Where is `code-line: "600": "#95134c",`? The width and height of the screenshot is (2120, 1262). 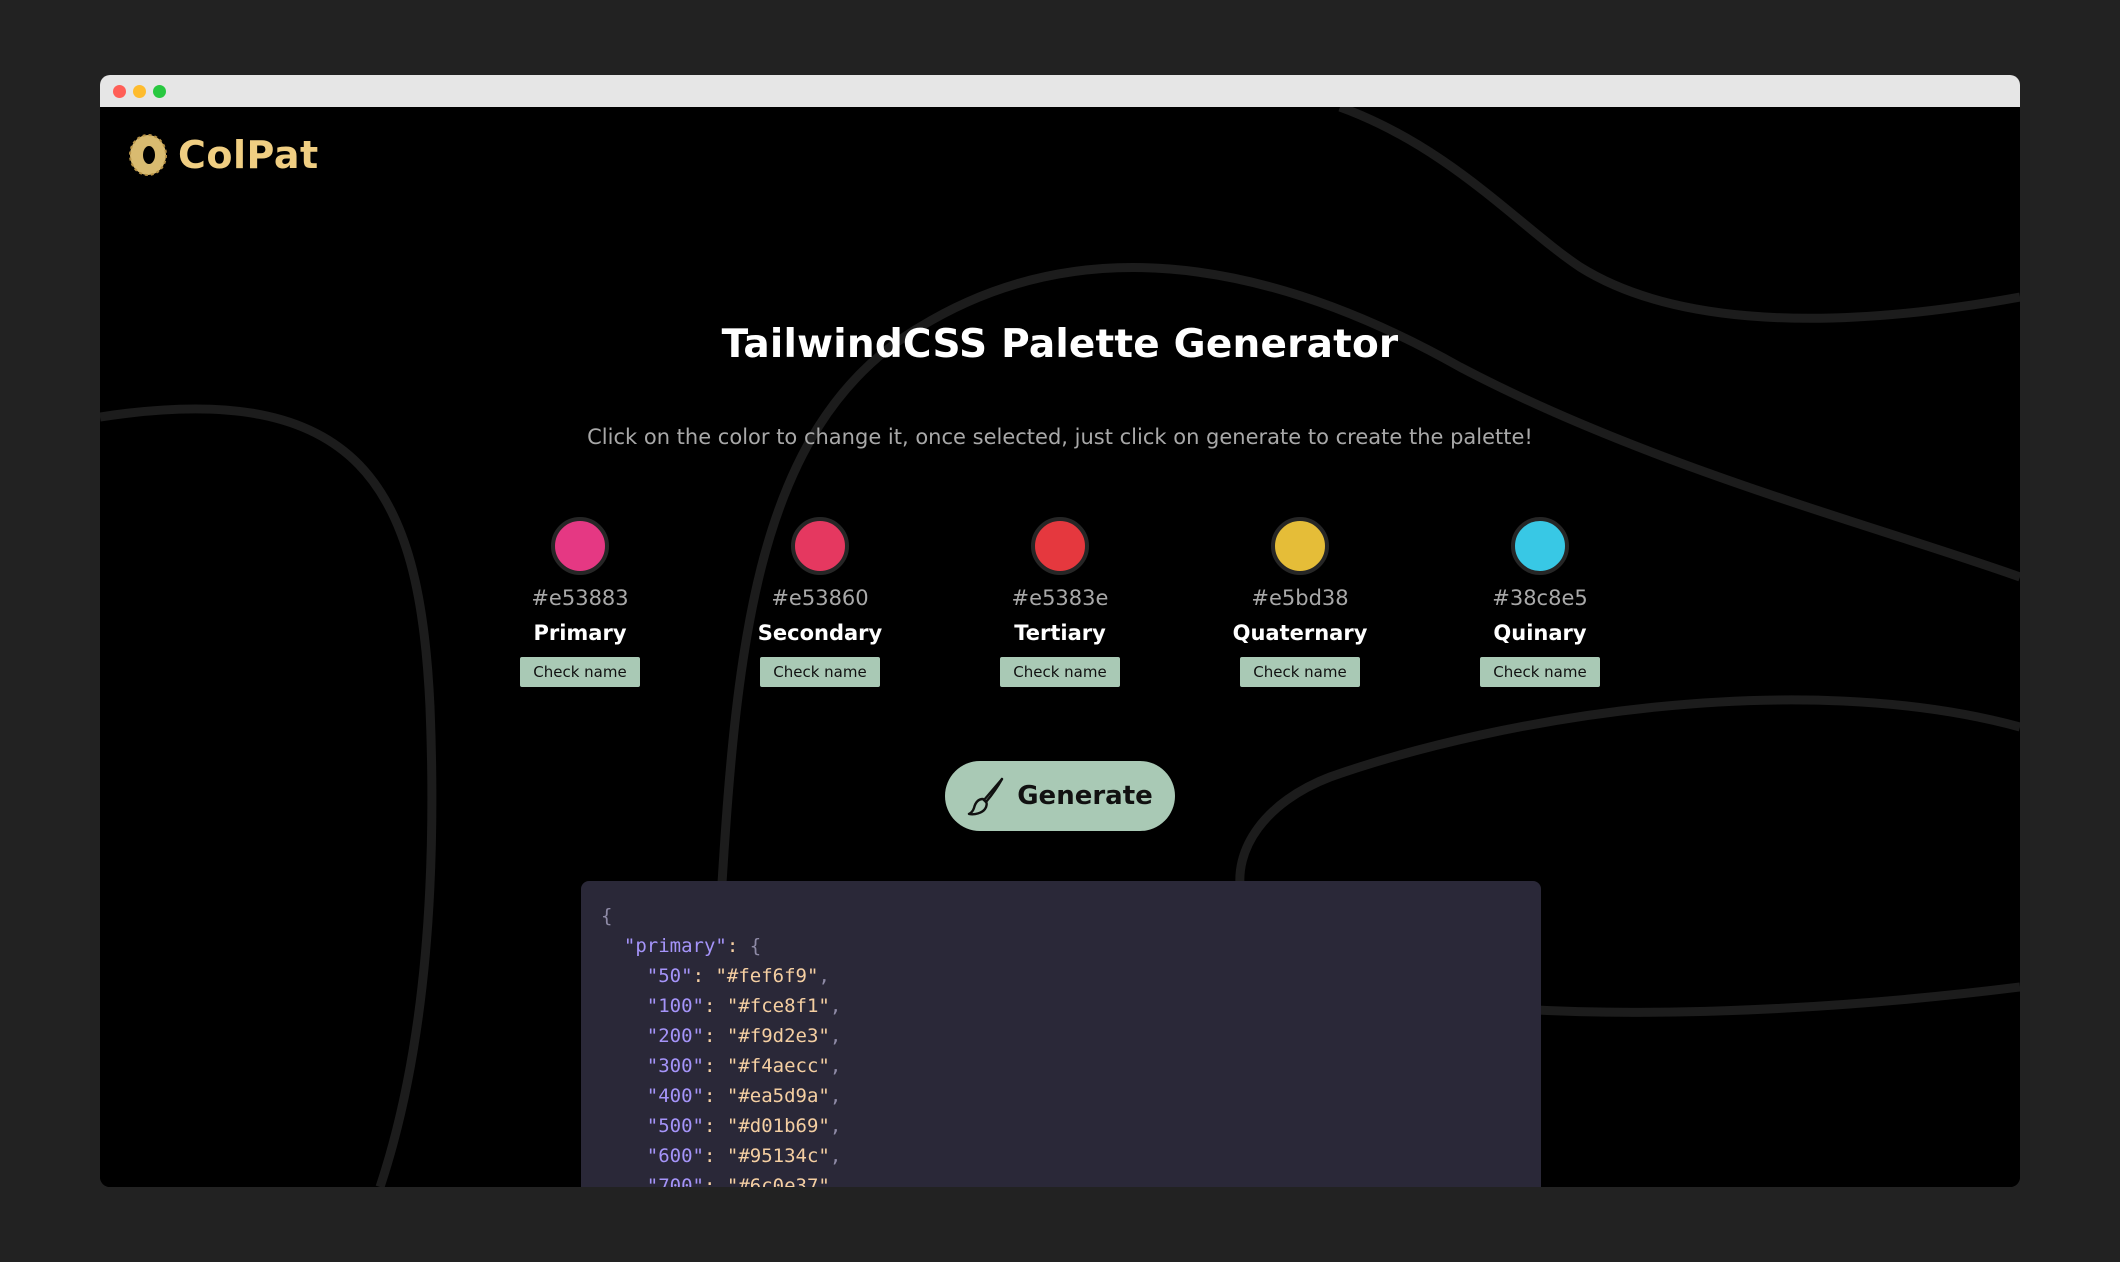
code-line: "600": "#95134c", is located at coordinates (744, 1156).